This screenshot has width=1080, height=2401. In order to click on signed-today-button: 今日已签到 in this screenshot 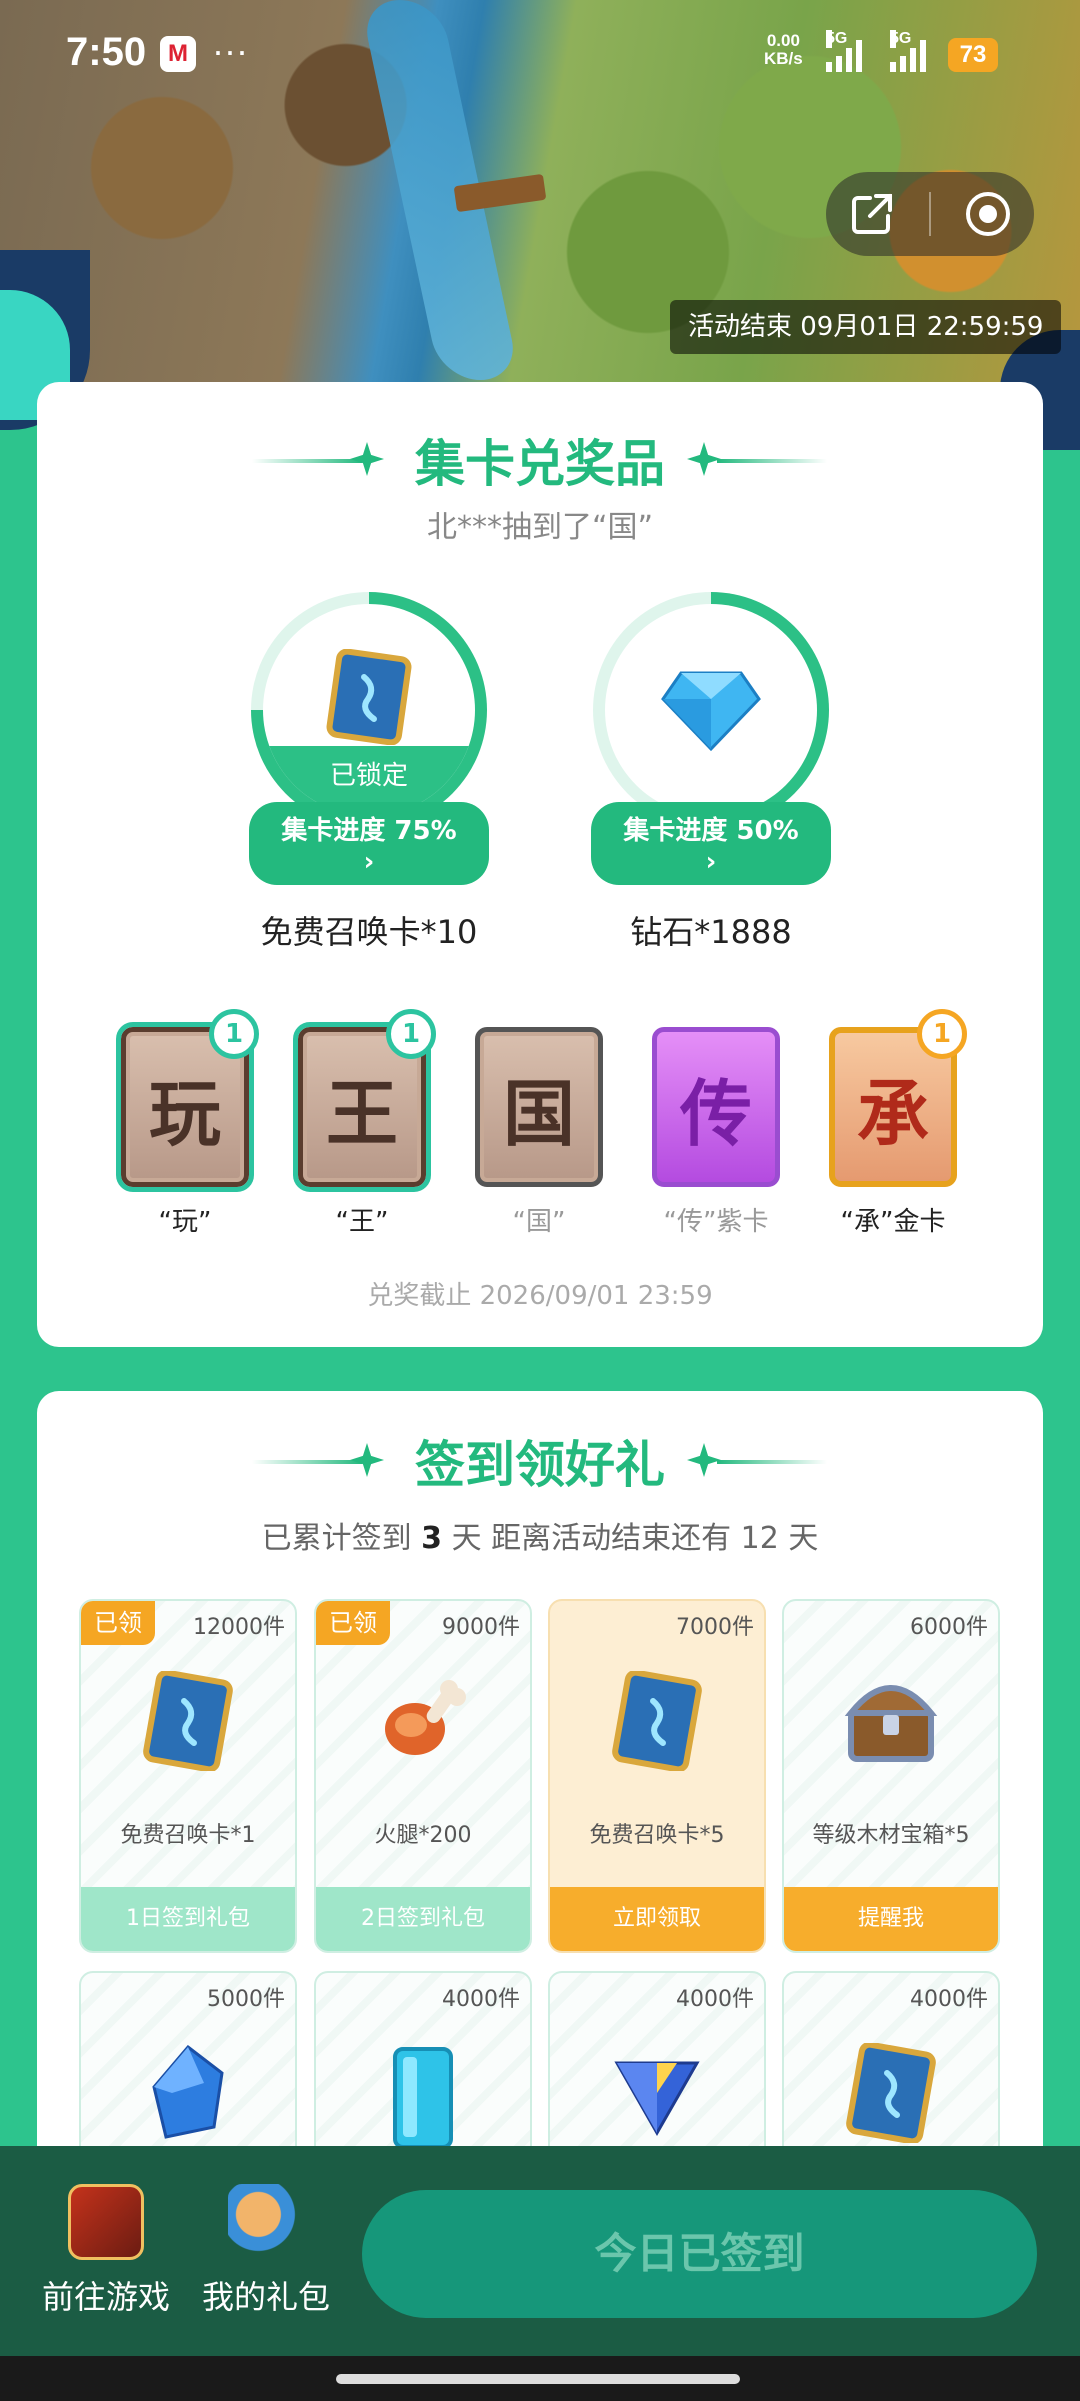, I will do `click(699, 2254)`.